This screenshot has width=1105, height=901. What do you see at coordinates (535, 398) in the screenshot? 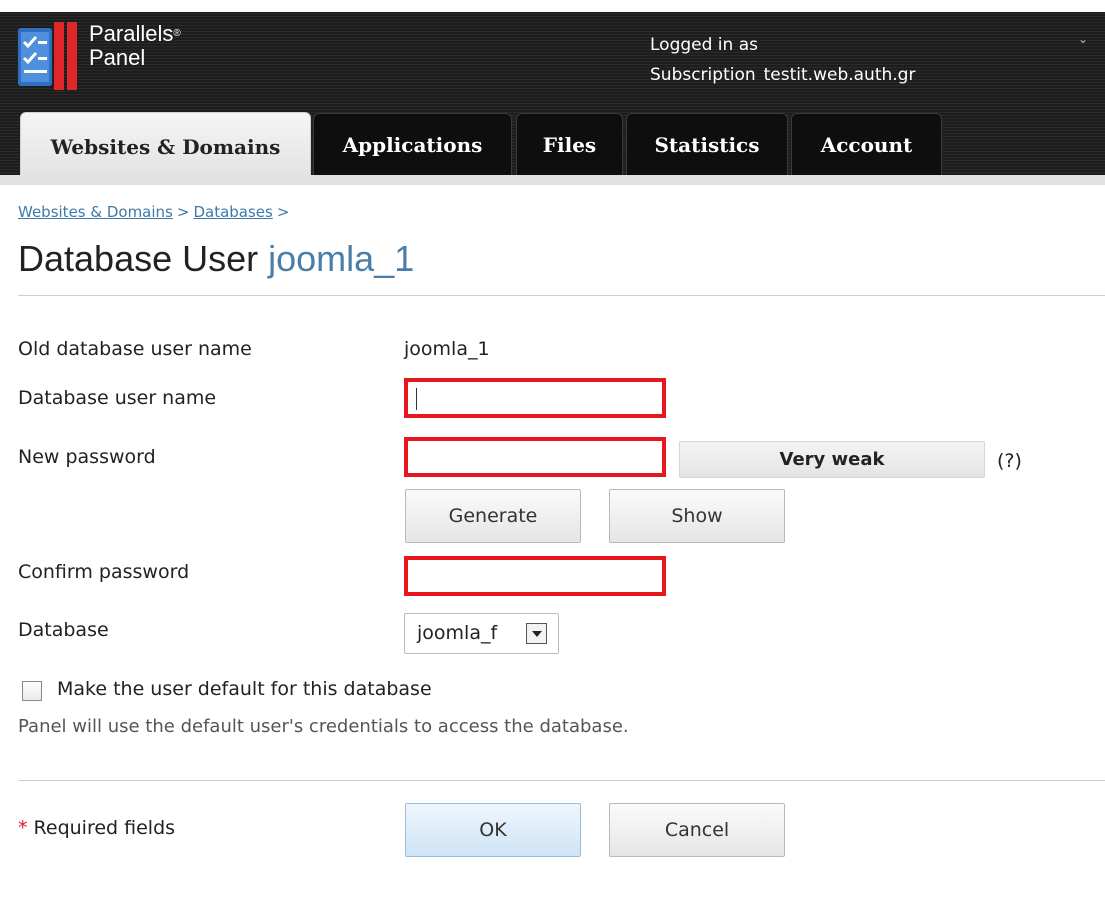
I see `user-name-field` at bounding box center [535, 398].